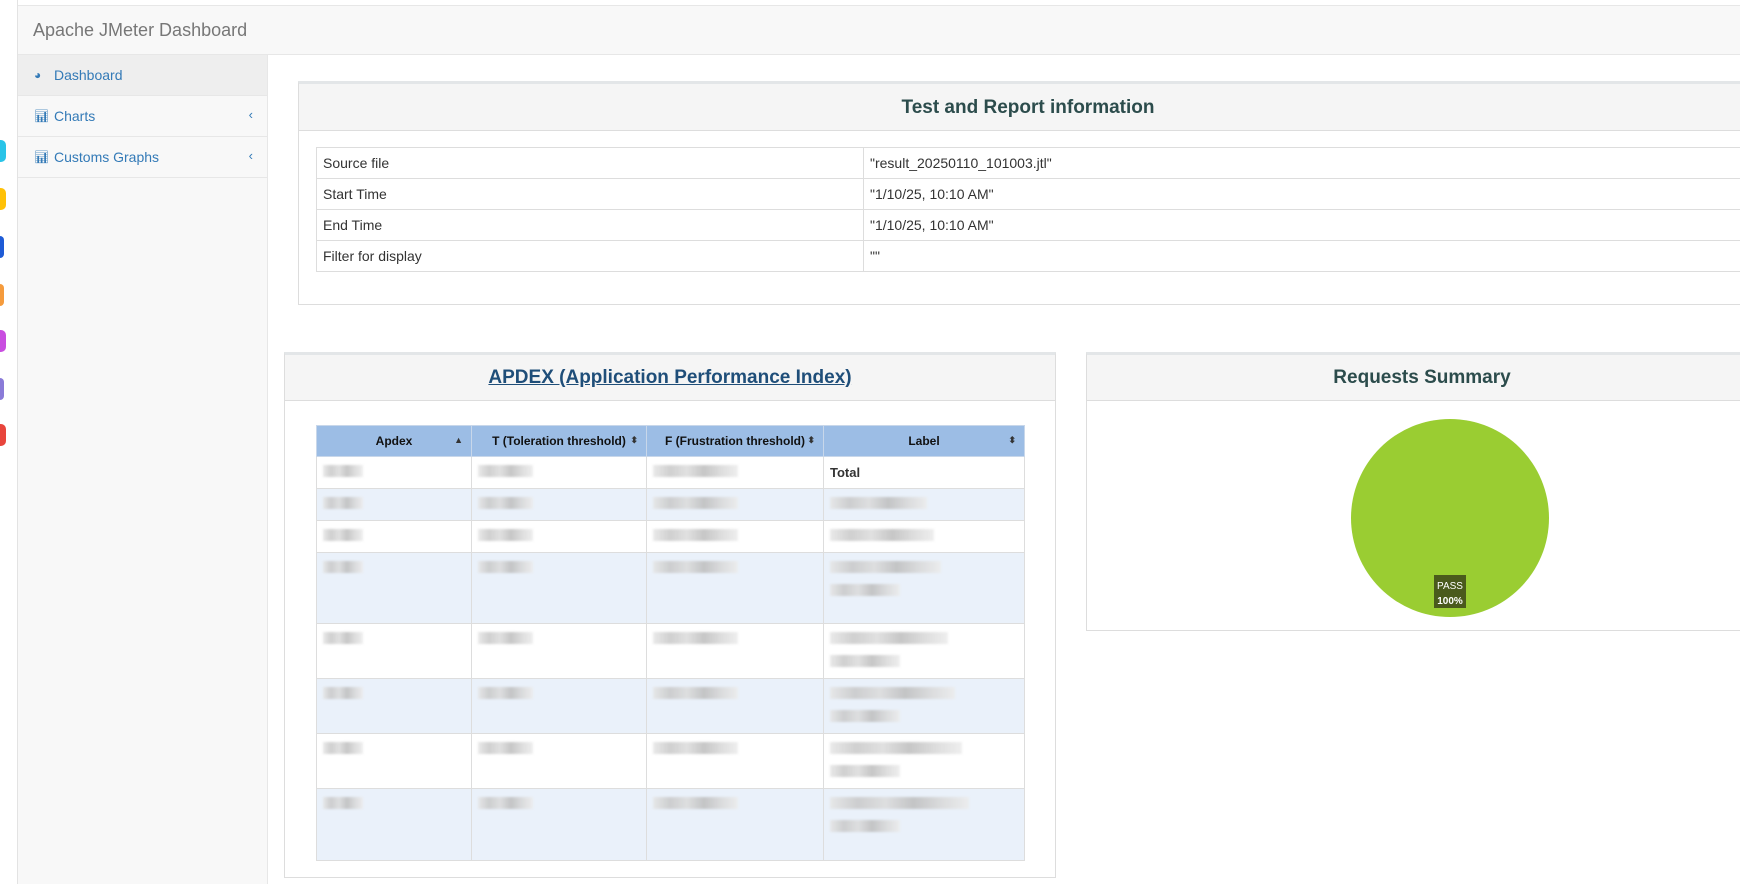  Describe the element at coordinates (879, 30) in the screenshot. I see `top-navbar: Apache JMeter Dashboard` at that location.